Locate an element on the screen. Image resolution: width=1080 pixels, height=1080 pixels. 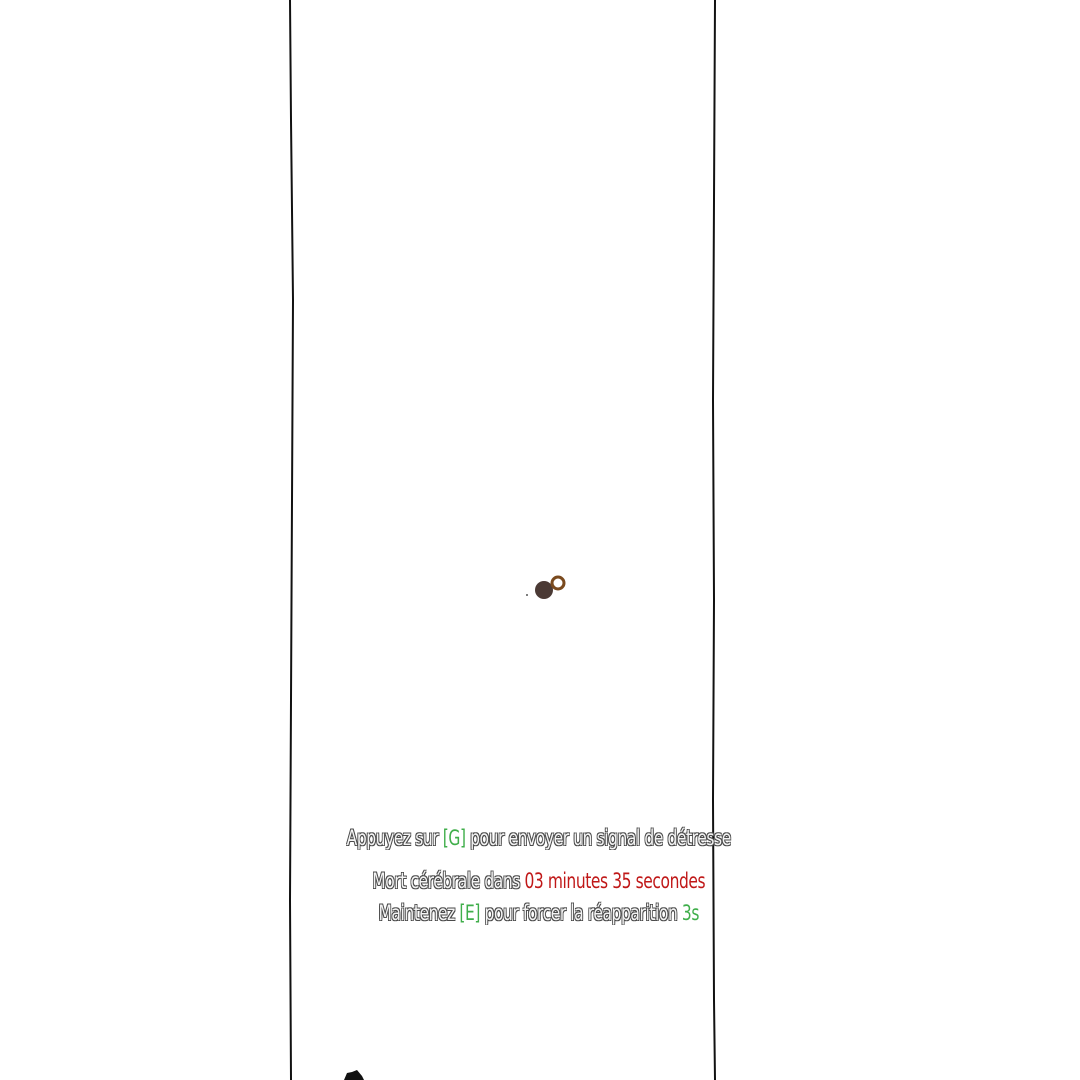
debris-object is located at coordinates (354, 1075).